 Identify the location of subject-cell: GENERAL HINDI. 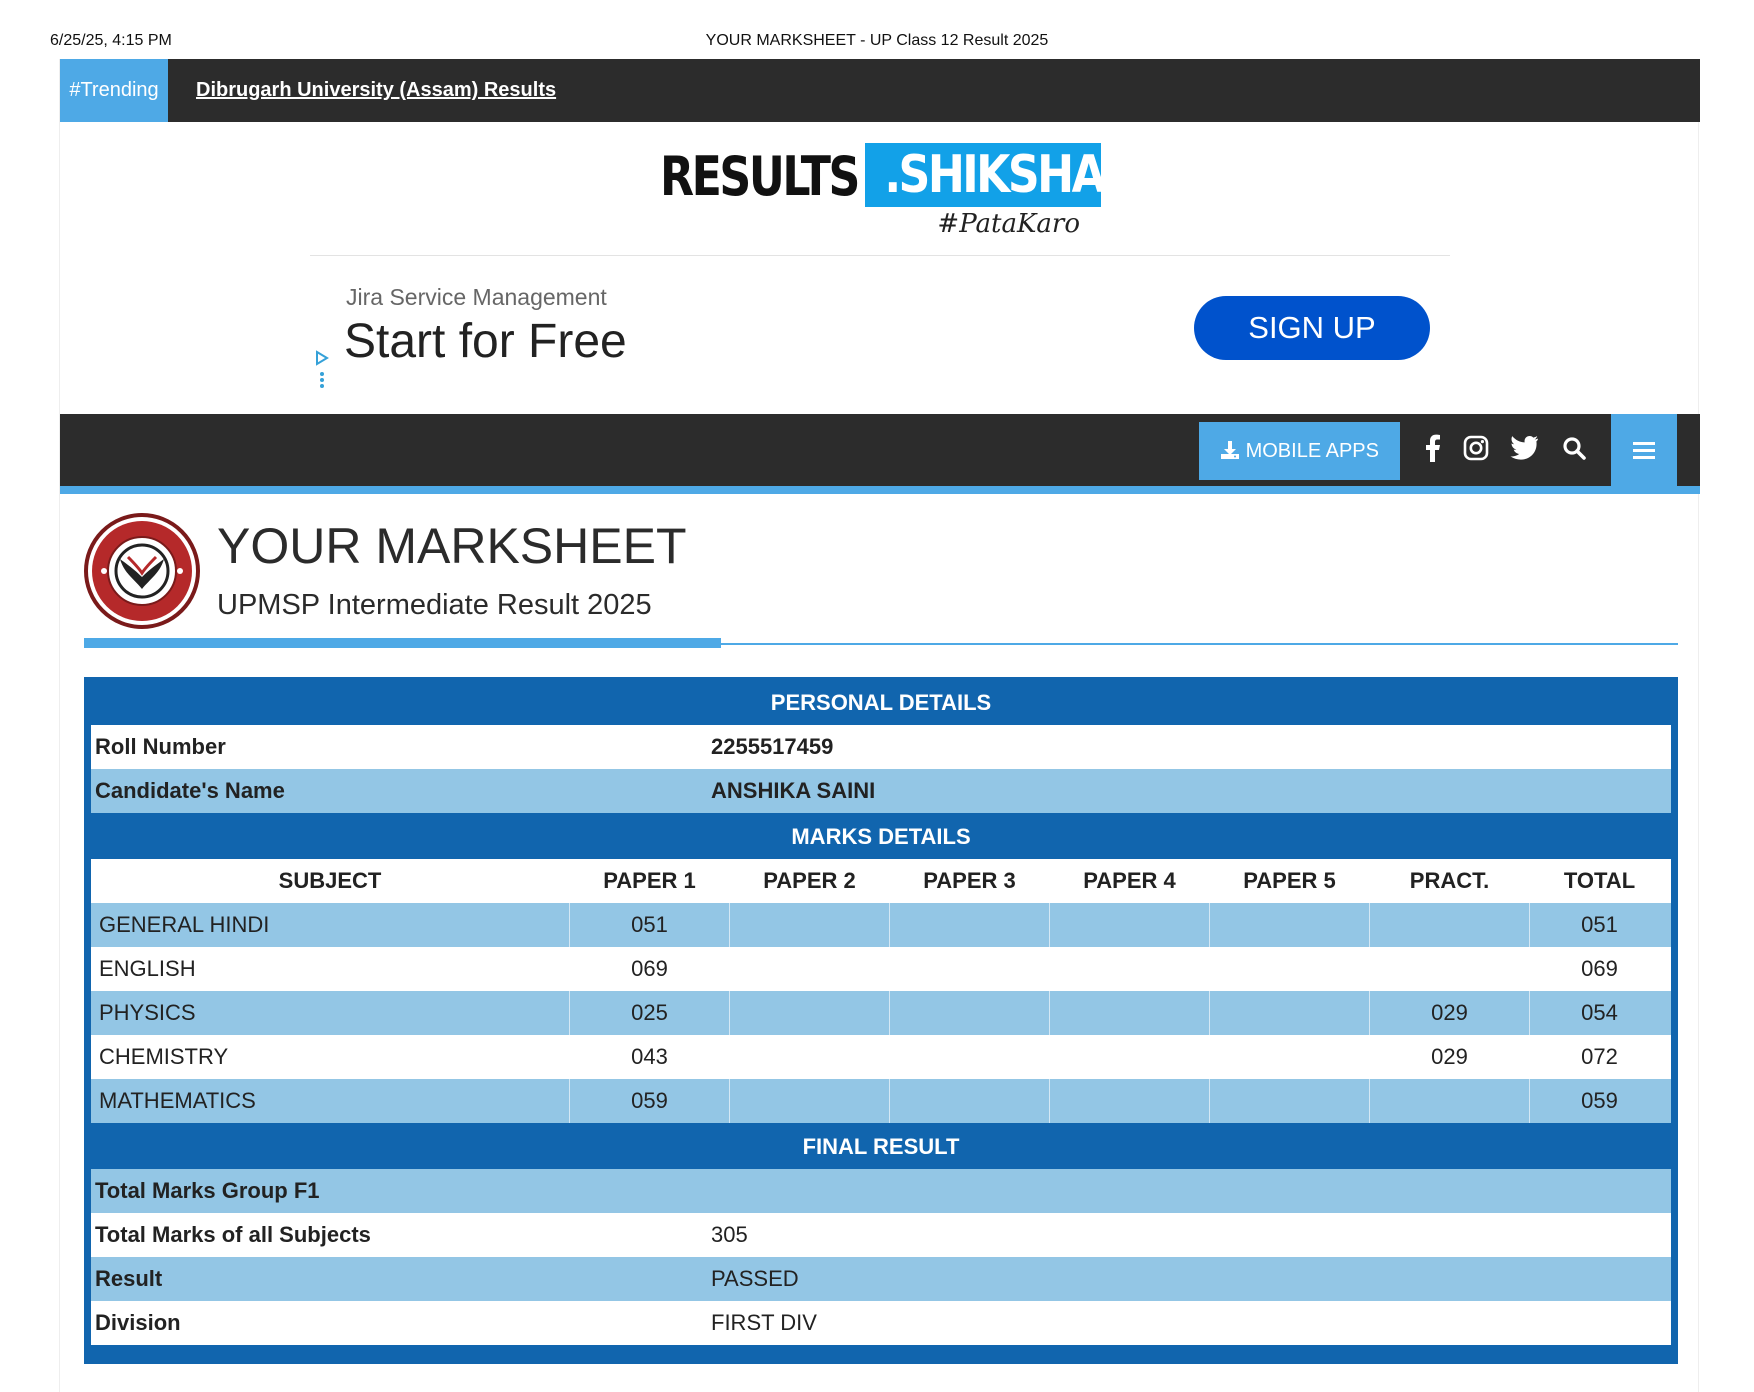
(184, 924).